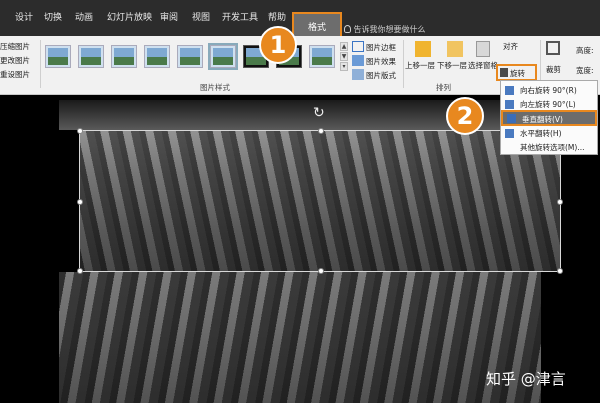  What do you see at coordinates (455, 49) in the screenshot?
I see `send-backward-icon` at bounding box center [455, 49].